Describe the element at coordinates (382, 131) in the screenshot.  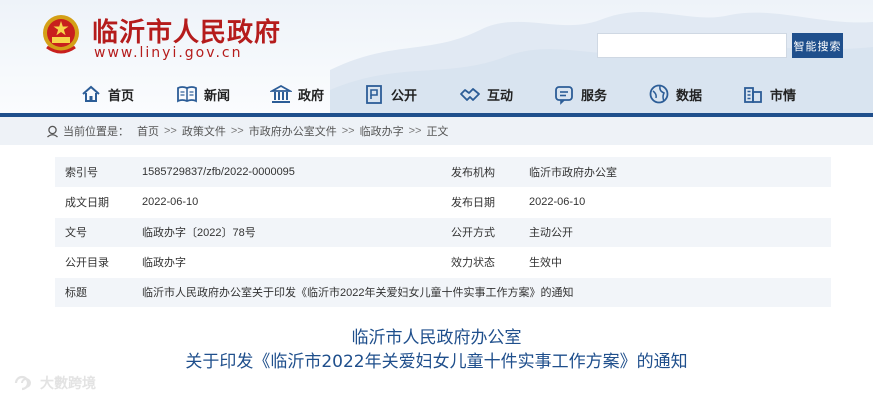
I see `breadcrumb-item-linzhengban: 临政办字` at that location.